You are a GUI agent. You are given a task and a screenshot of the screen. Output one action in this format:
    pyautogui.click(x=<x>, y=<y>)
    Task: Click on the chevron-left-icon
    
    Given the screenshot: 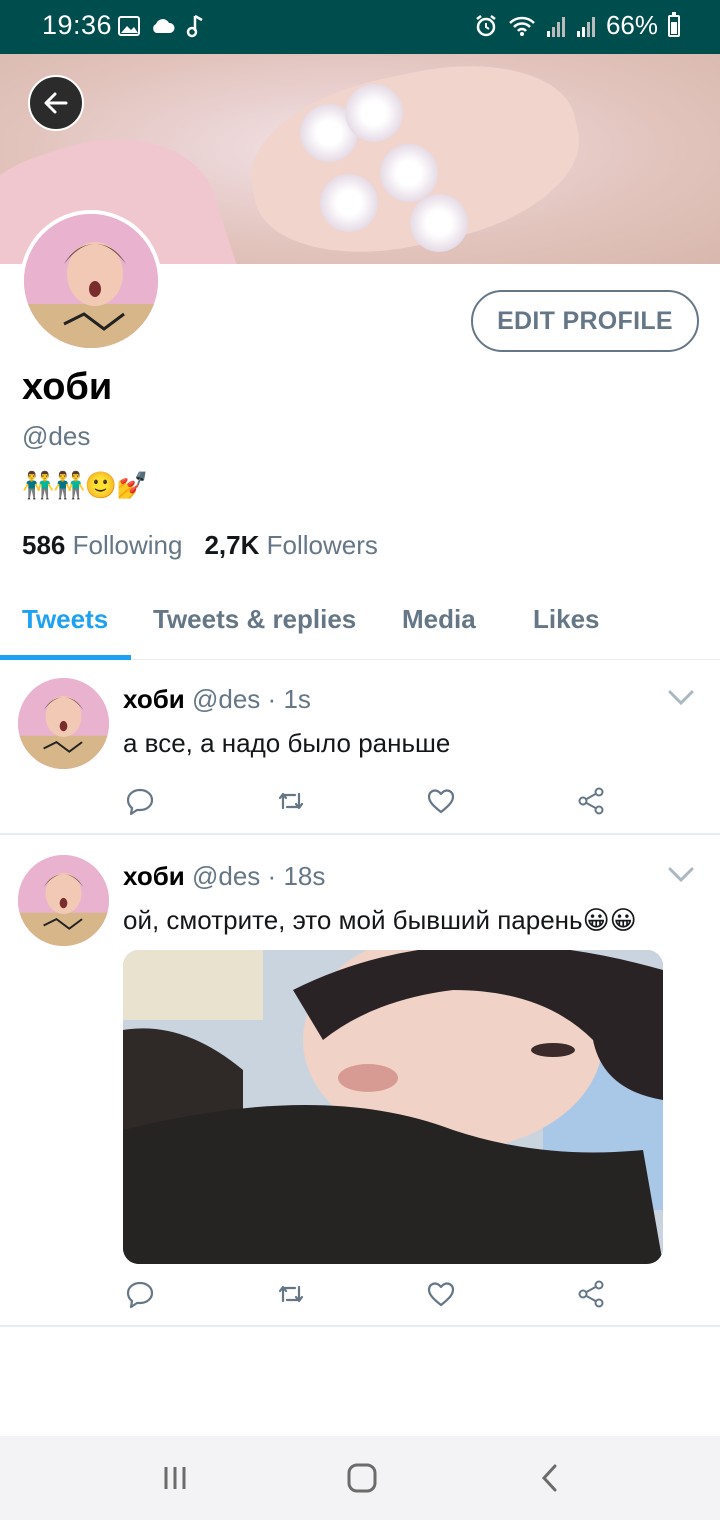 What is the action you would take?
    pyautogui.click(x=549, y=1478)
    